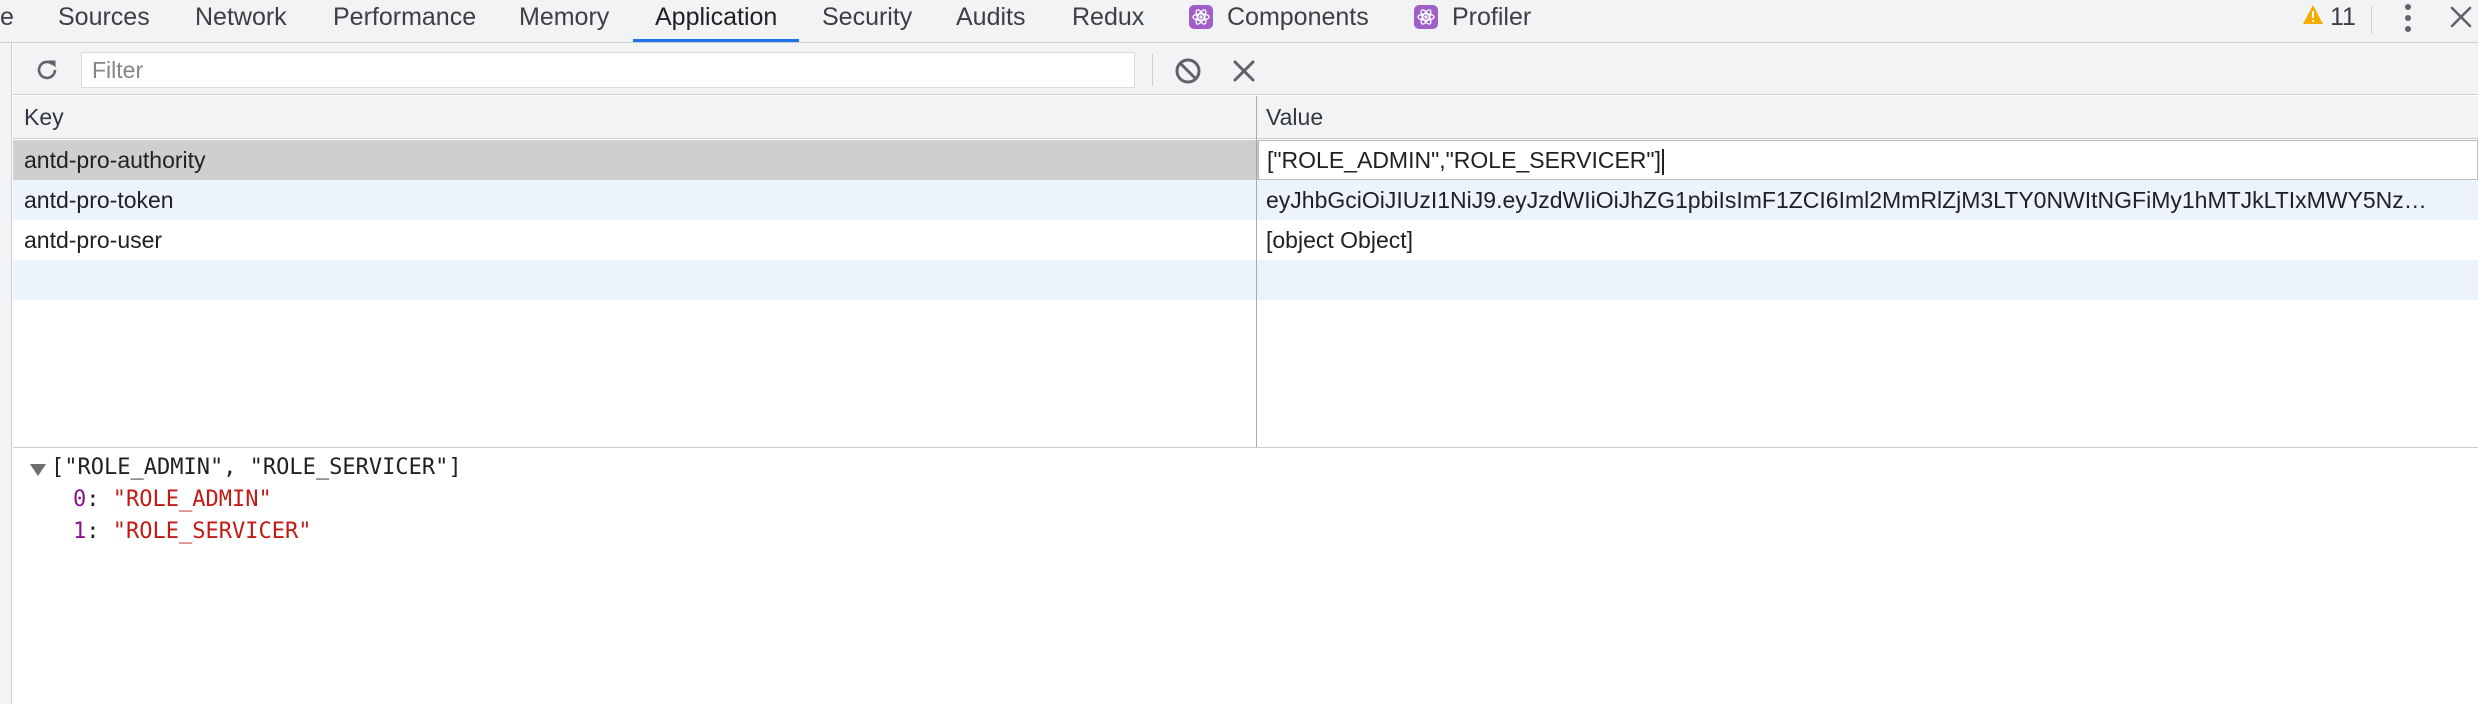 Image resolution: width=2478 pixels, height=704 pixels. I want to click on table-row: antd-pro-user [object Object], so click(1245, 240).